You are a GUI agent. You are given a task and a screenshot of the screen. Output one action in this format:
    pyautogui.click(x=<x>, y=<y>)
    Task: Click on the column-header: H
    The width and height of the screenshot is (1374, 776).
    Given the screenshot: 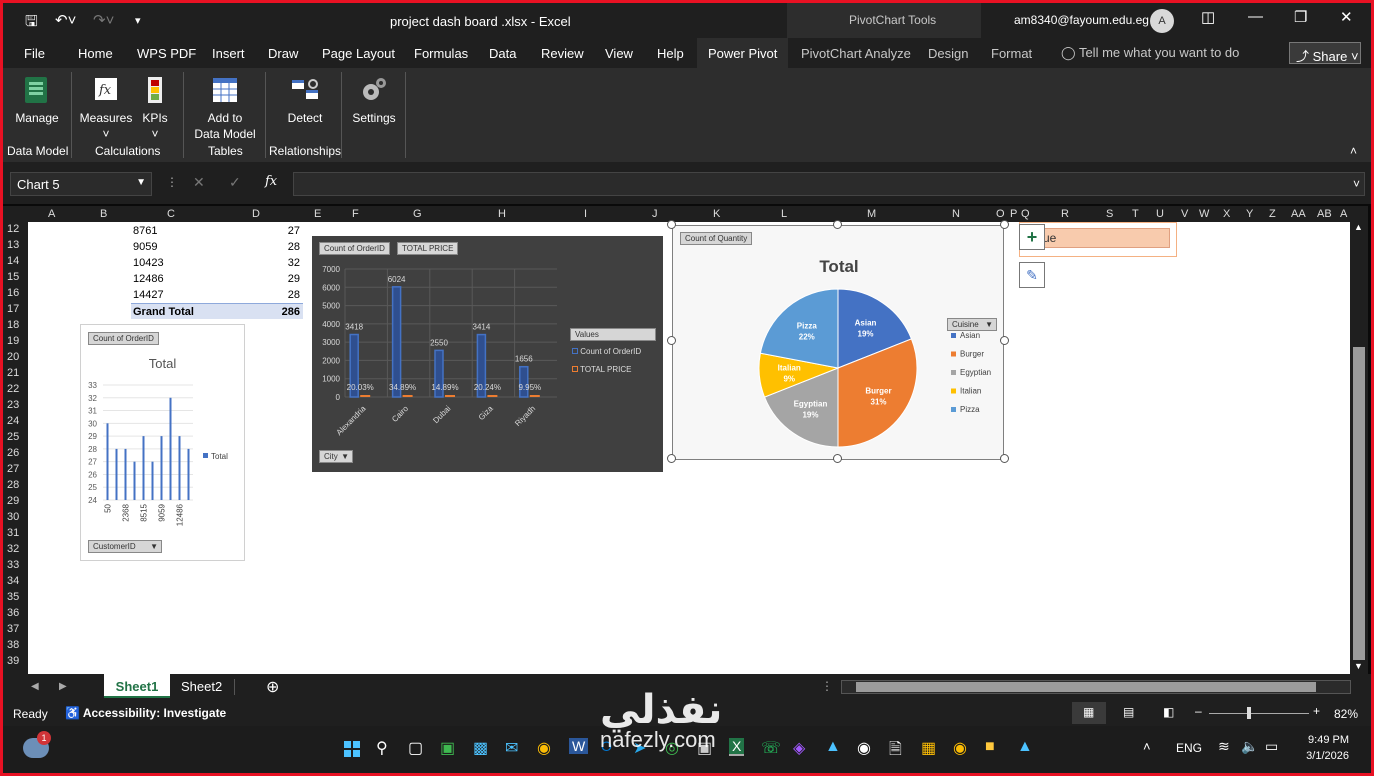 What is the action you would take?
    pyautogui.click(x=502, y=214)
    